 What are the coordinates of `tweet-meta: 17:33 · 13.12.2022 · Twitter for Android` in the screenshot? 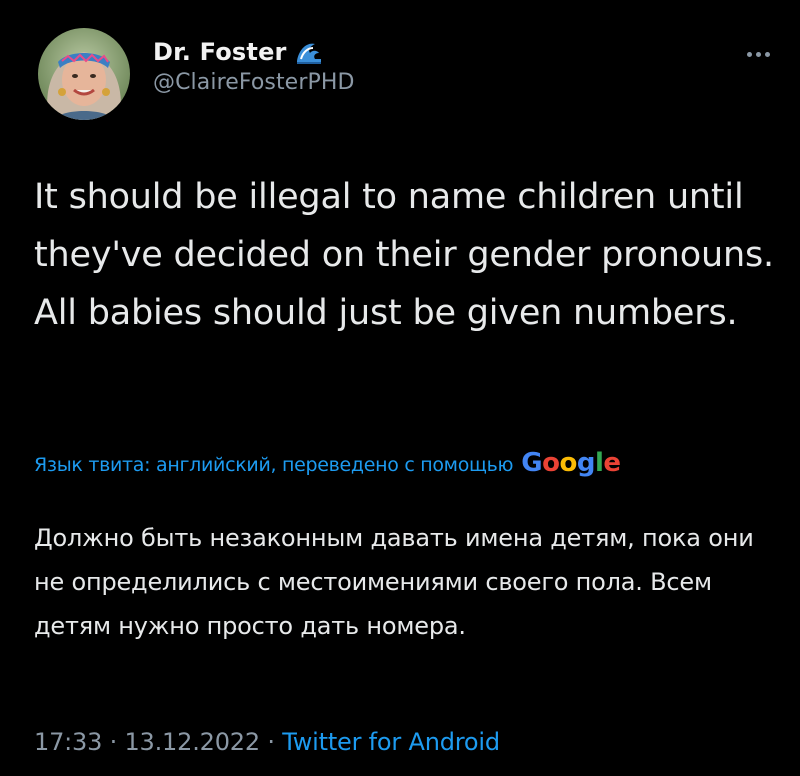 It's located at (267, 742).